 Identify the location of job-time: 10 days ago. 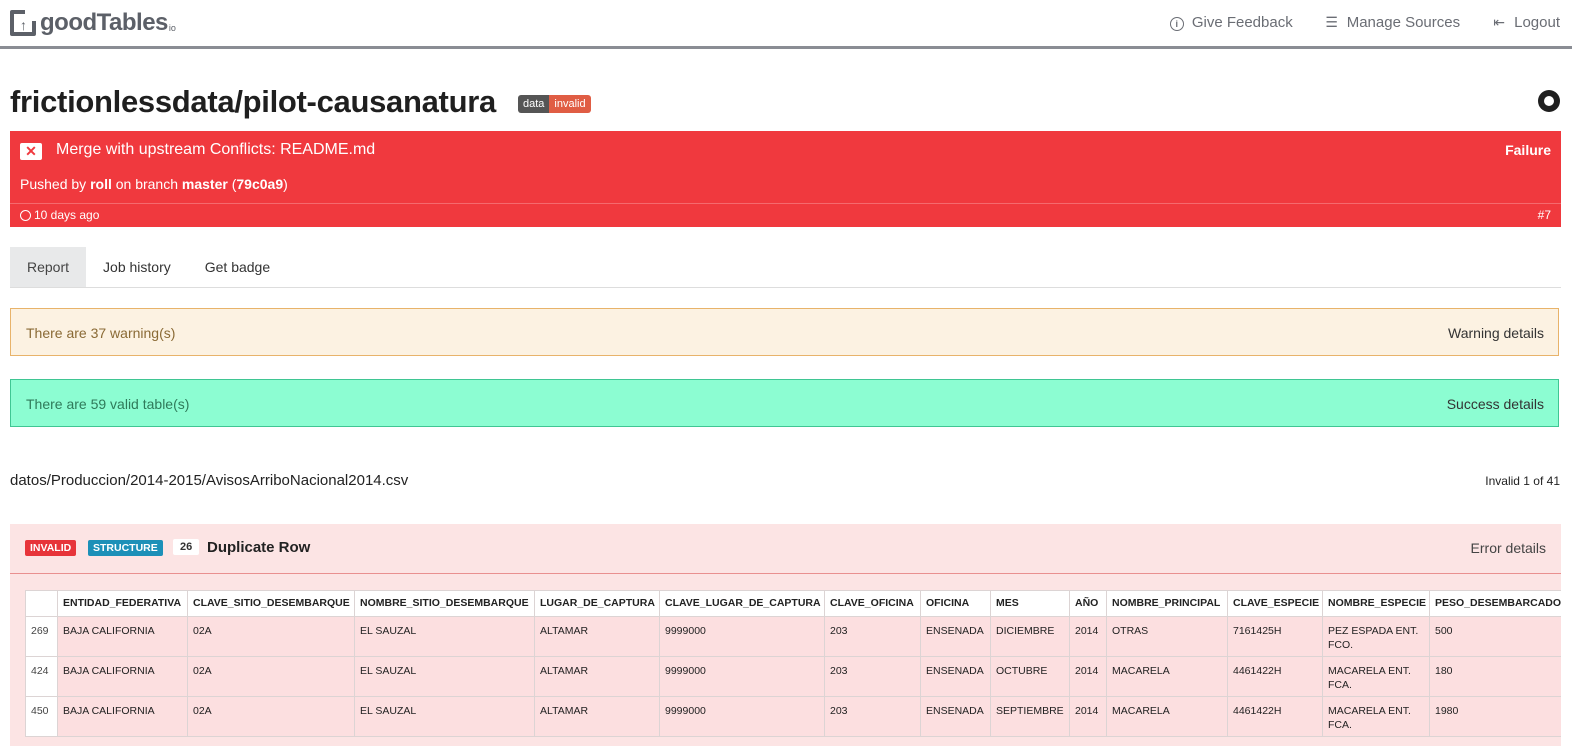
(59, 215).